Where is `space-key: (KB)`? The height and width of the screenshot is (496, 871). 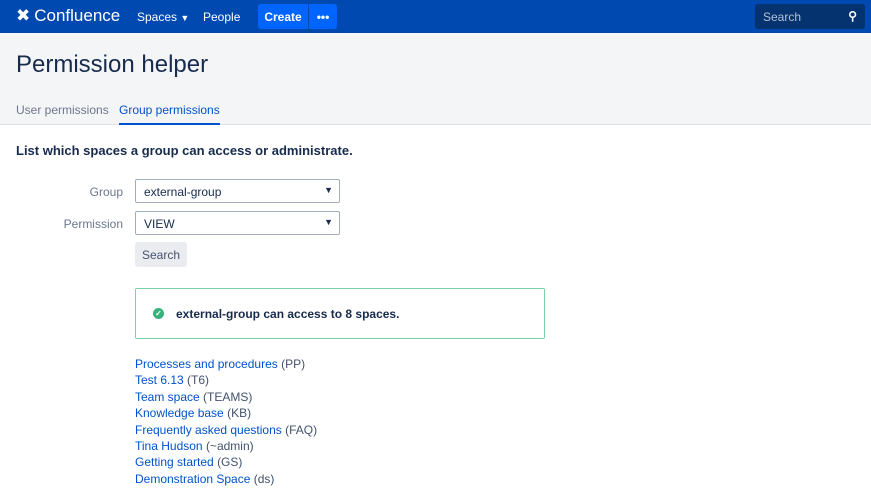
space-key: (KB) is located at coordinates (239, 413).